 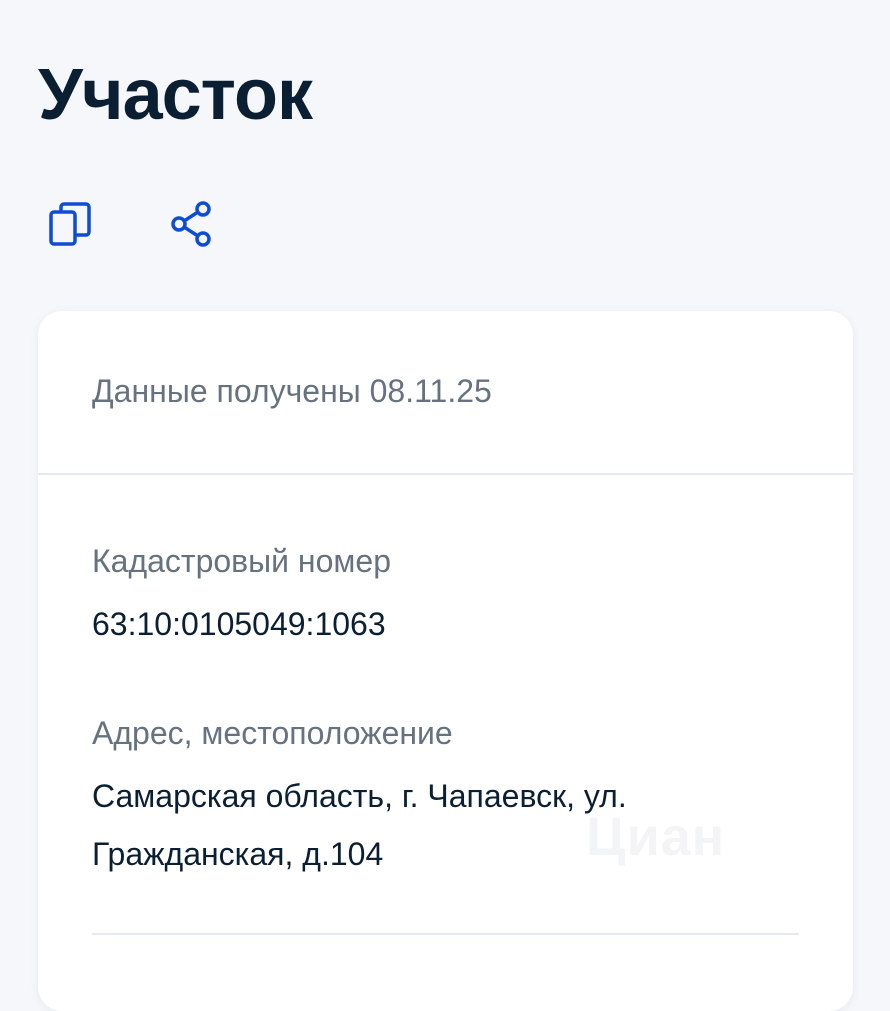 I want to click on data-received-date: Данные получены 08.11.25, so click(x=292, y=391).